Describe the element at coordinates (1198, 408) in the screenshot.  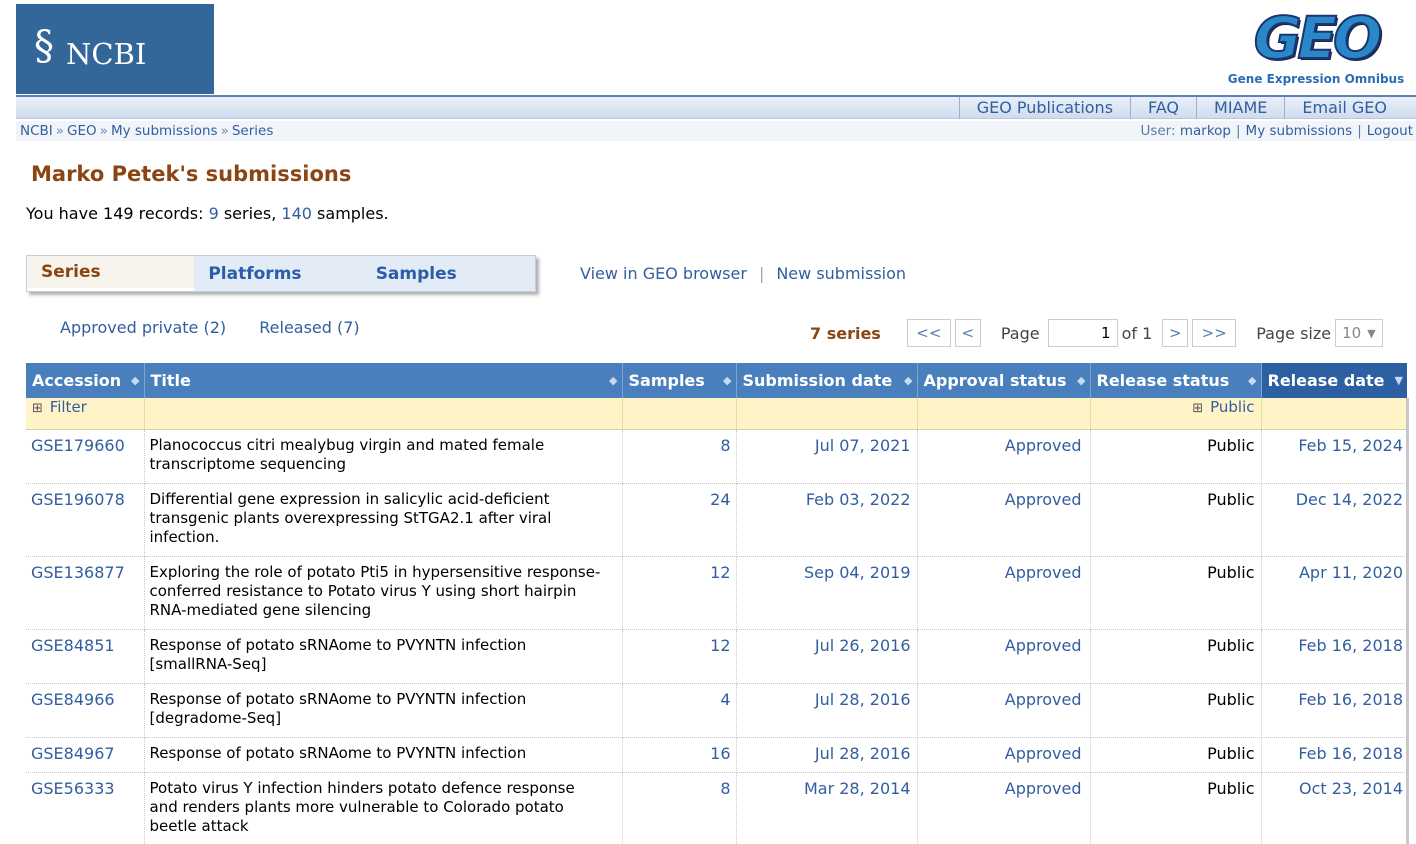
I see `filter-toggle-icon: ⊞` at that location.